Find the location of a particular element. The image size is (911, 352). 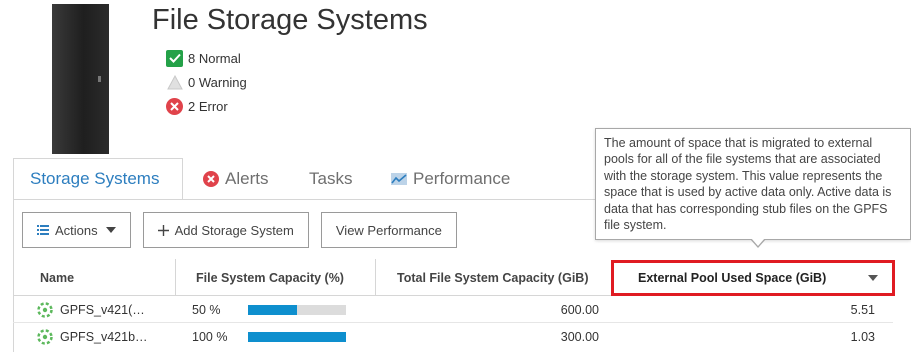

column-header-total-capacity: Total File System Capacity (GiB) is located at coordinates (493, 277).